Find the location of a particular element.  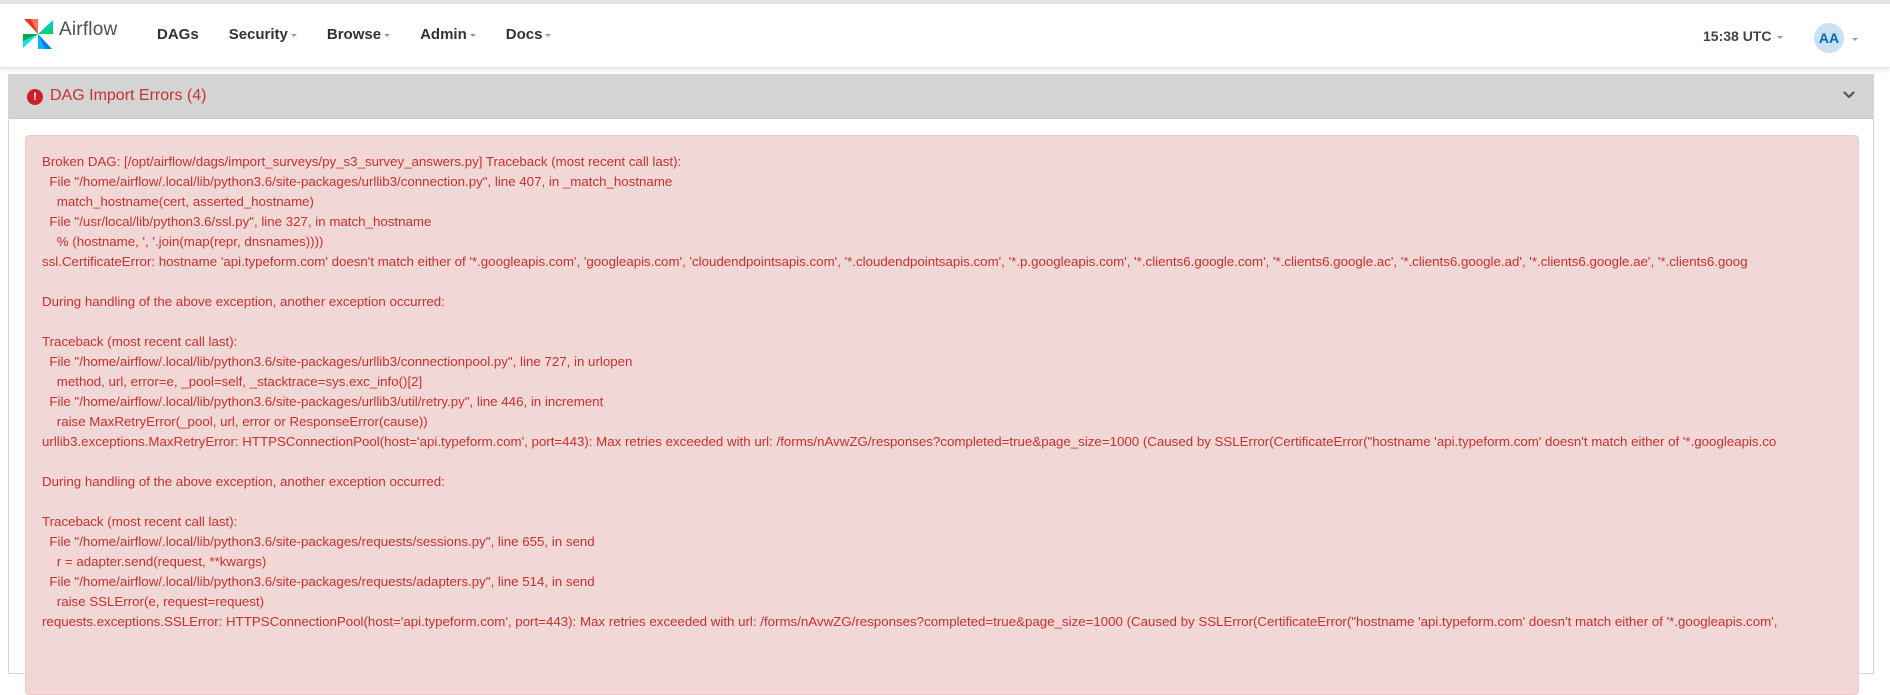

dag-import-errors-toggle: ! DAG Import Errors (4) is located at coordinates (941, 97).